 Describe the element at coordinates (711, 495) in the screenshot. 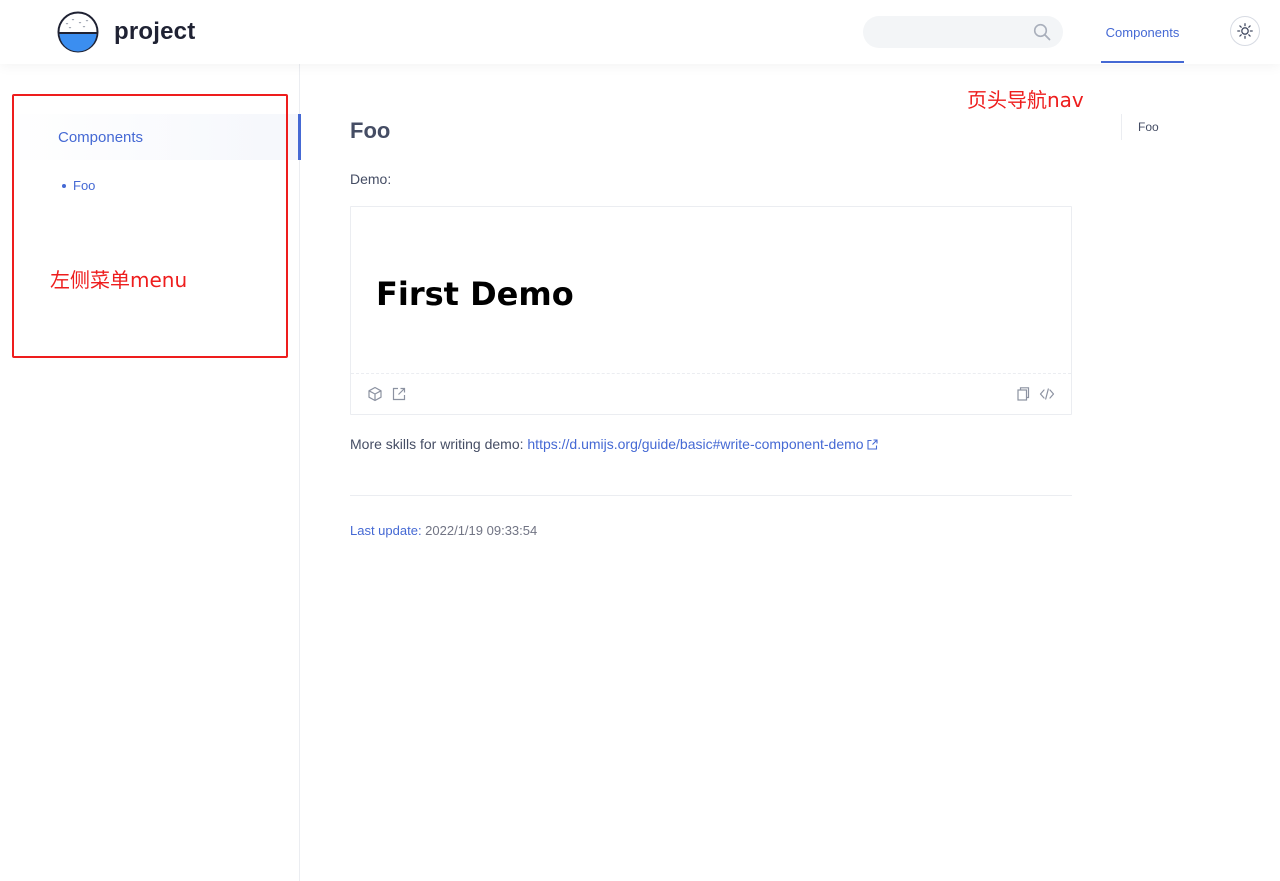

I see `content-divider` at that location.